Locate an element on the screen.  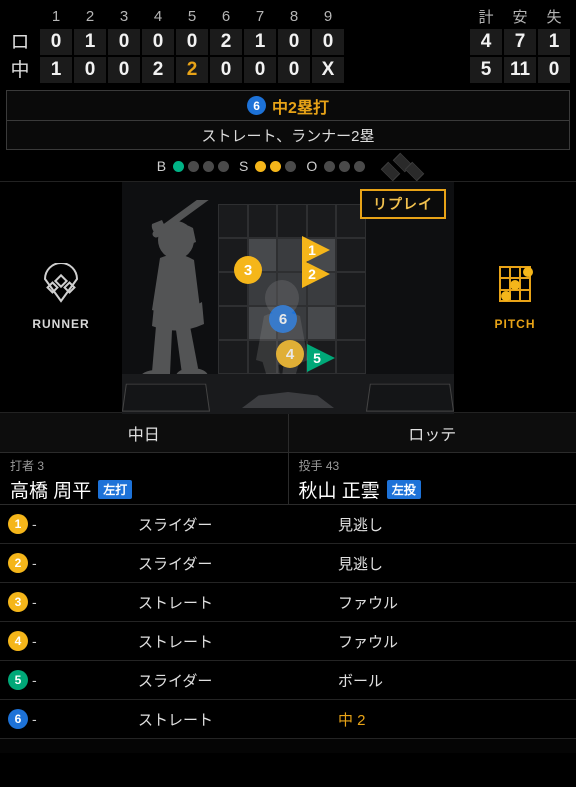
pitch-log-result: 見逃し is located at coordinates (361, 564).